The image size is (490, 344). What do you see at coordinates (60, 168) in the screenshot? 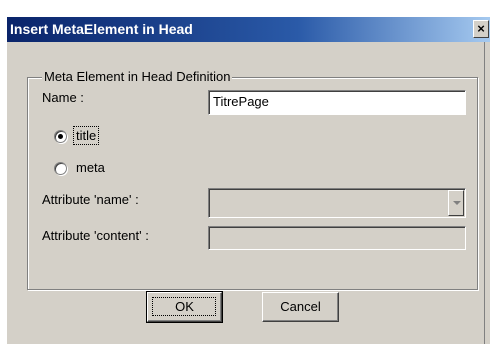
I see `radio-meta` at bounding box center [60, 168].